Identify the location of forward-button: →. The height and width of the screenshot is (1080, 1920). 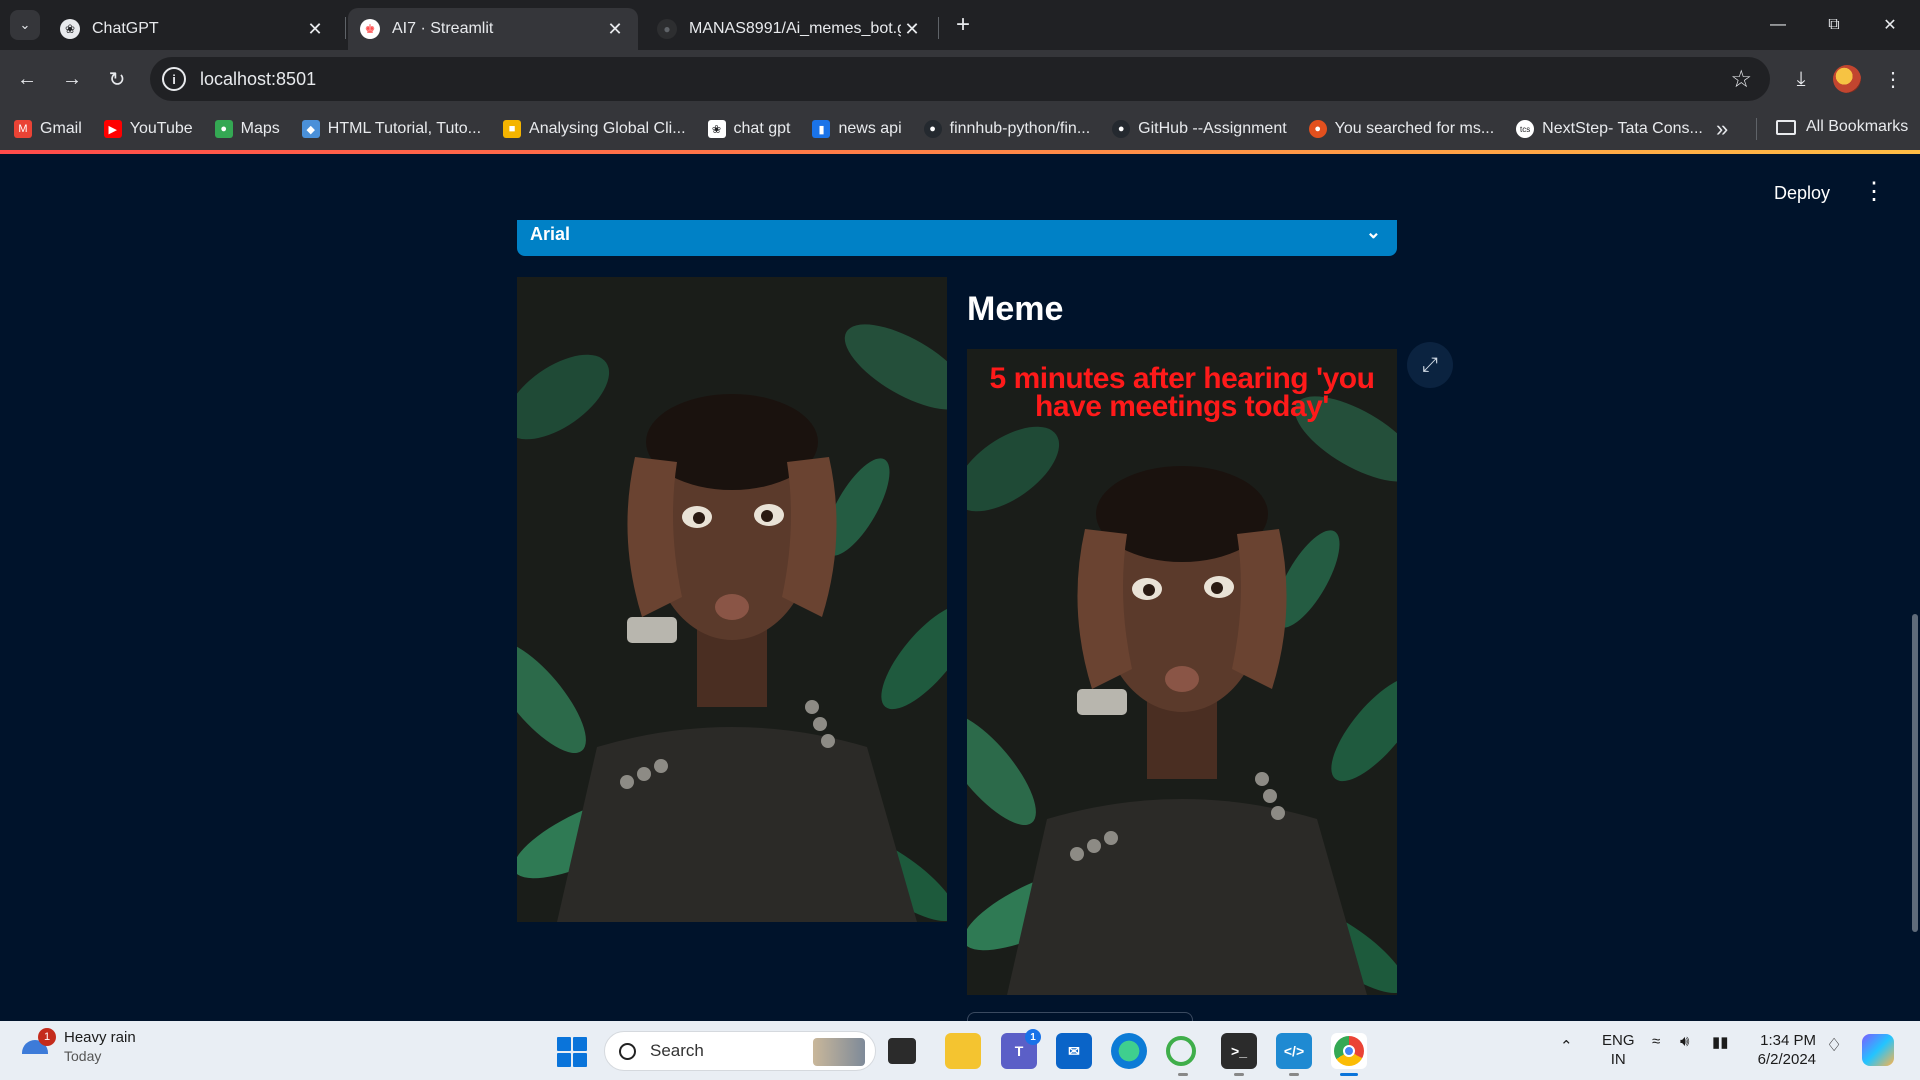
(72, 79).